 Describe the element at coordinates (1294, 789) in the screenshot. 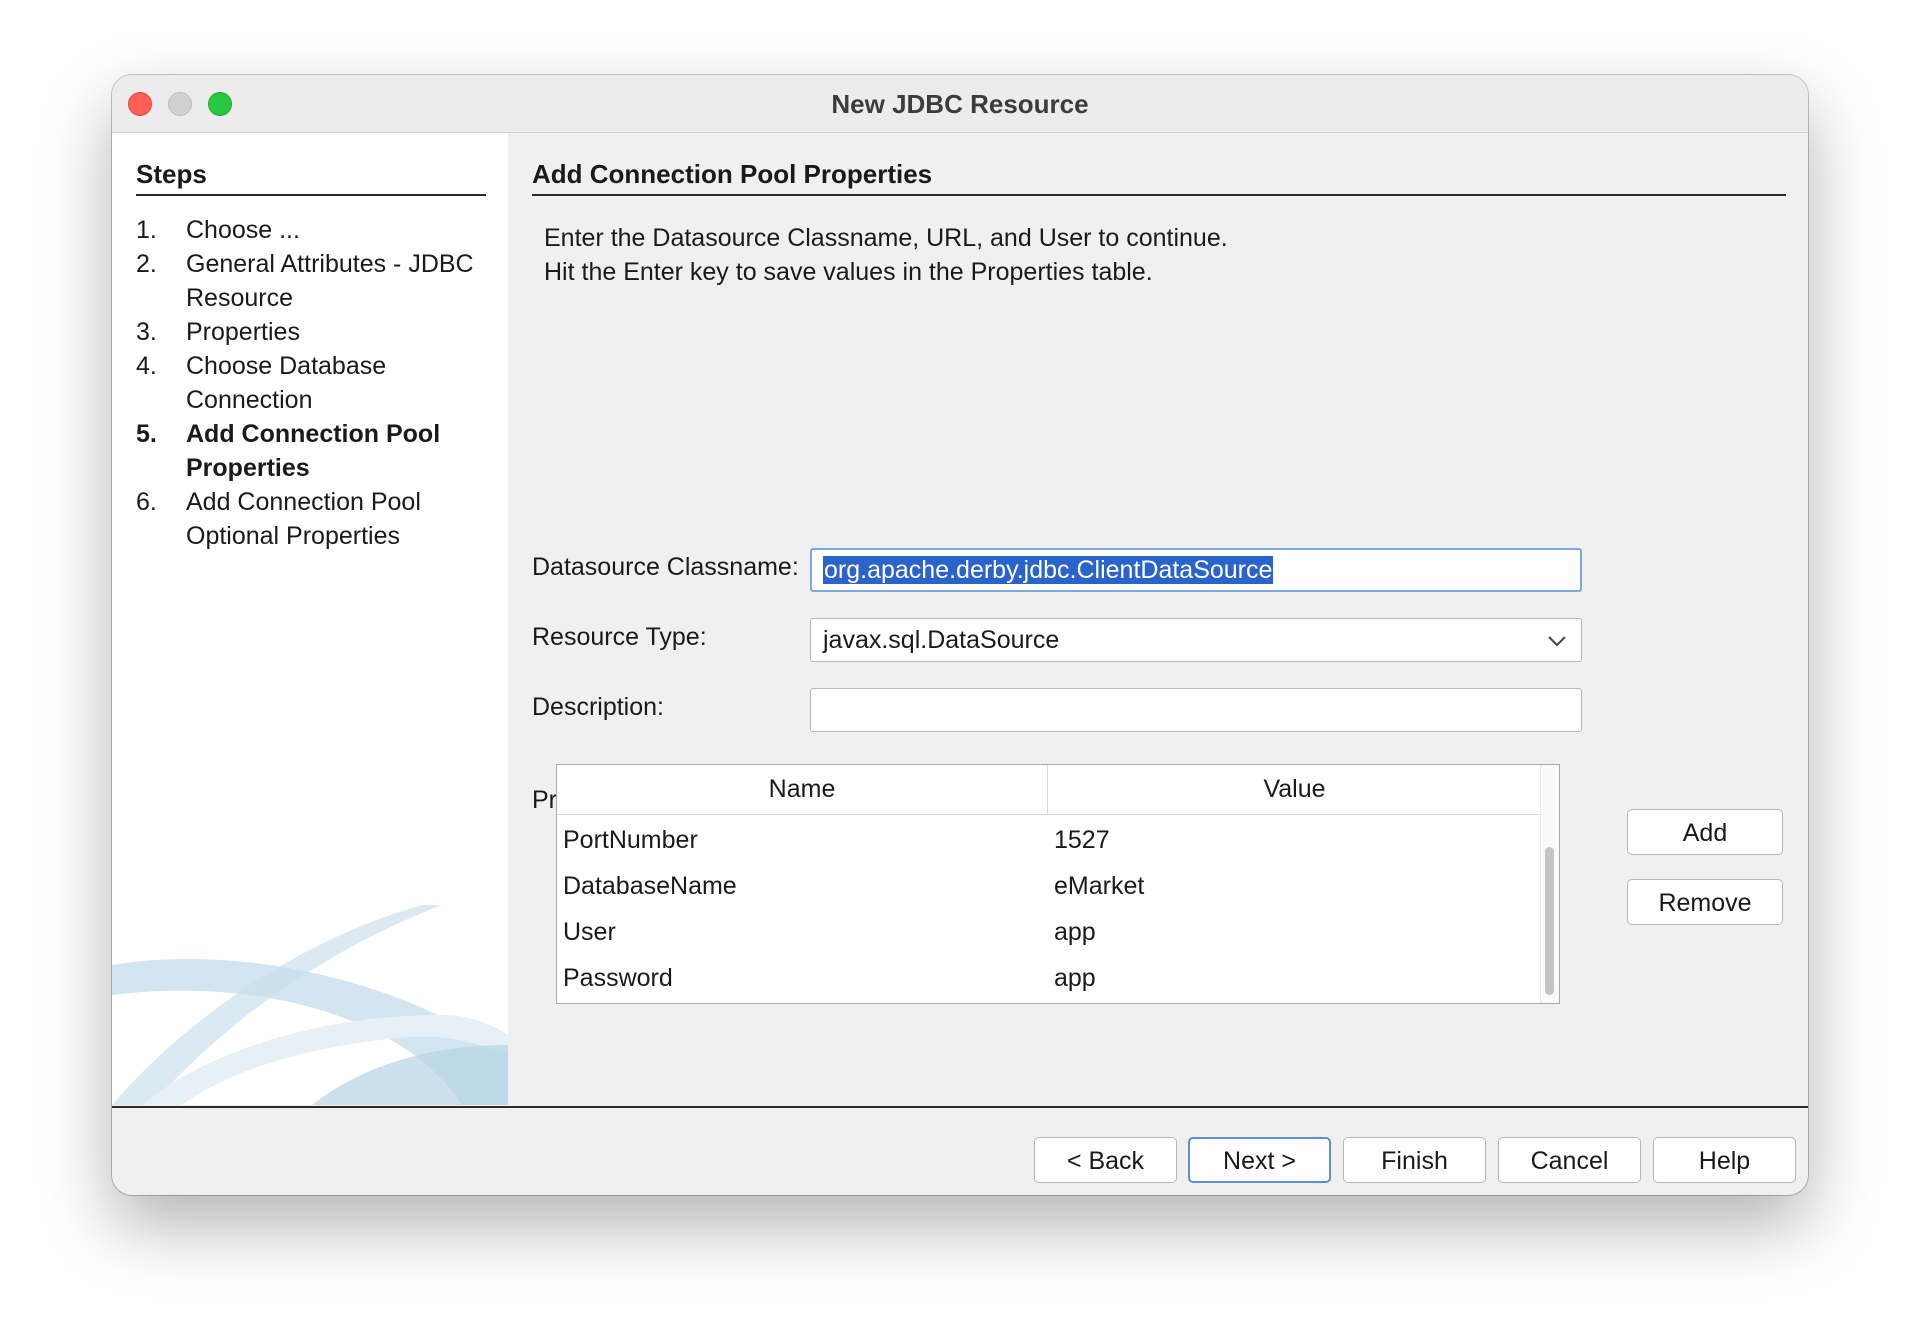

I see `column-header-value: Value` at that location.